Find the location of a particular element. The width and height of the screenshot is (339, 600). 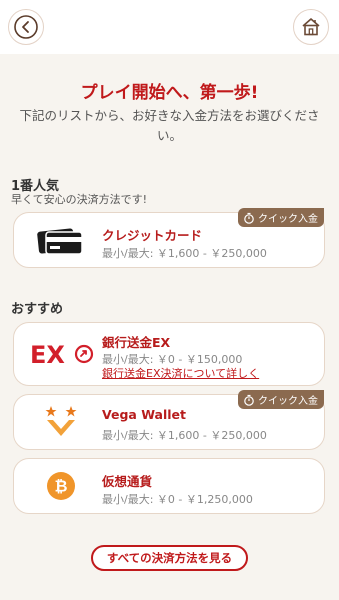

home-button is located at coordinates (311, 27).